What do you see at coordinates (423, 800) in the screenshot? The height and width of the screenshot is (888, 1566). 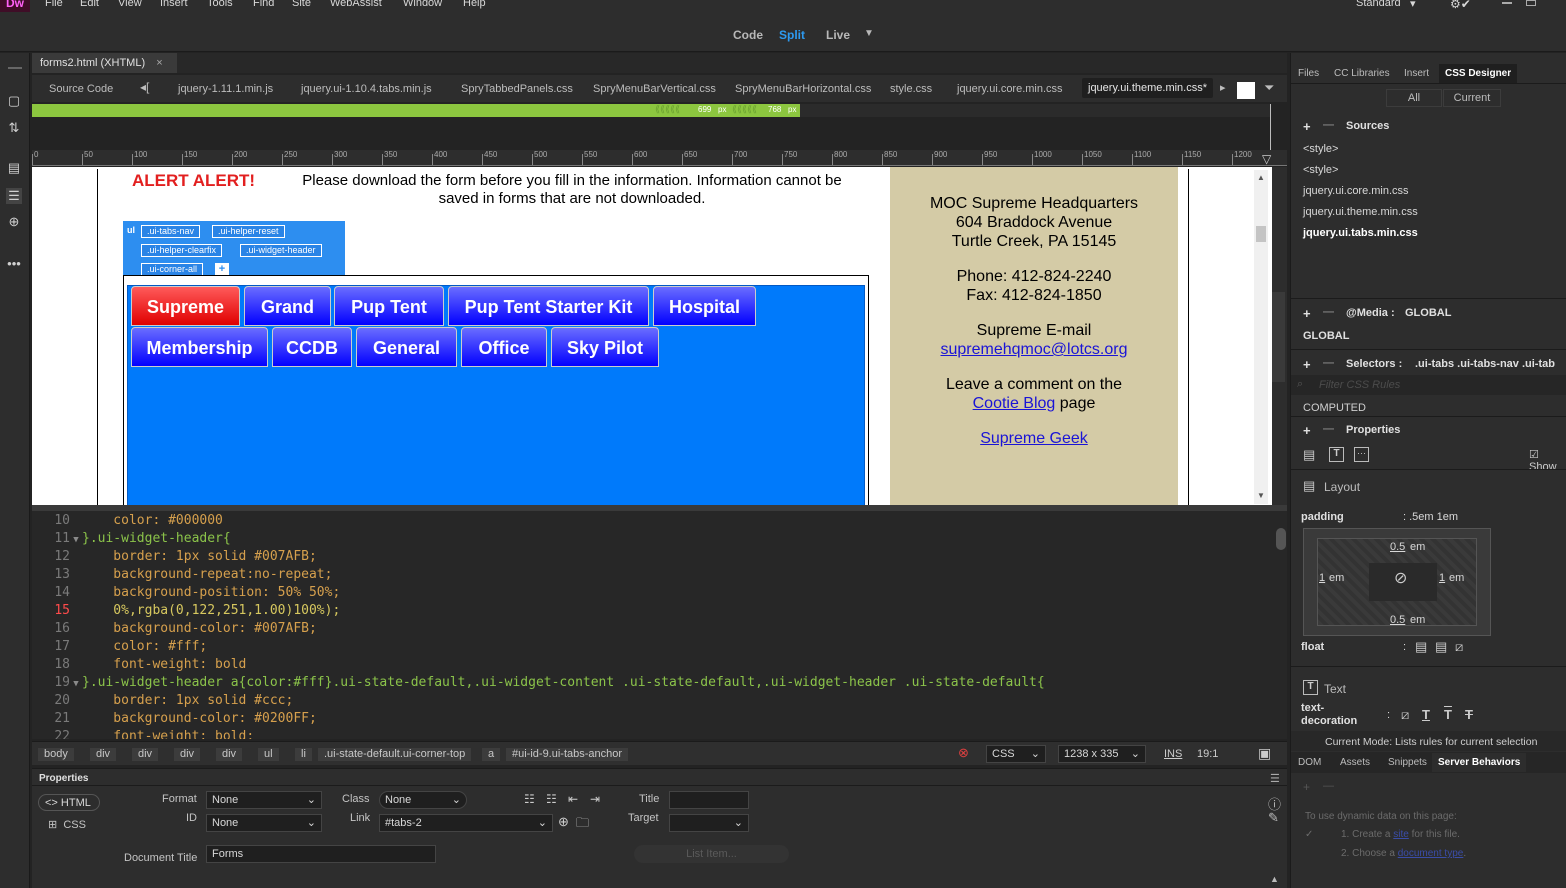 I see `class-select: None ⌄` at bounding box center [423, 800].